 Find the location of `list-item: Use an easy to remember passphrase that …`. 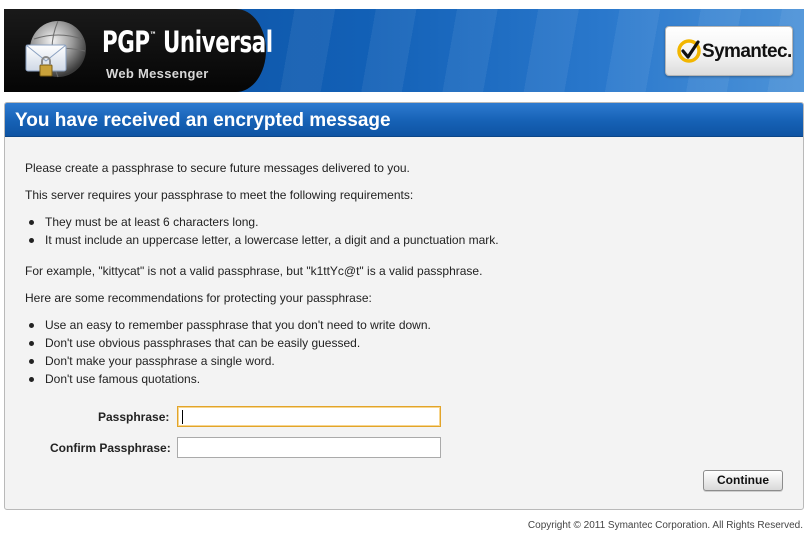

list-item: Use an easy to remember passphrase that … is located at coordinates (218, 325).